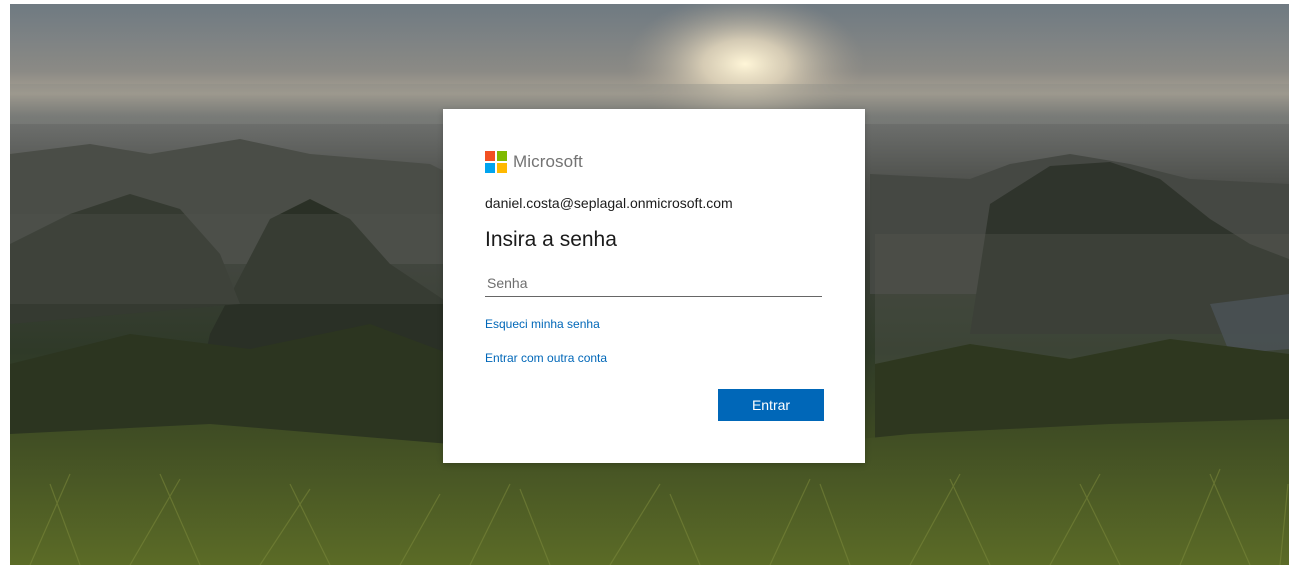 The height and width of the screenshot is (565, 1289). I want to click on signin-submit-button: Entrar, so click(771, 405).